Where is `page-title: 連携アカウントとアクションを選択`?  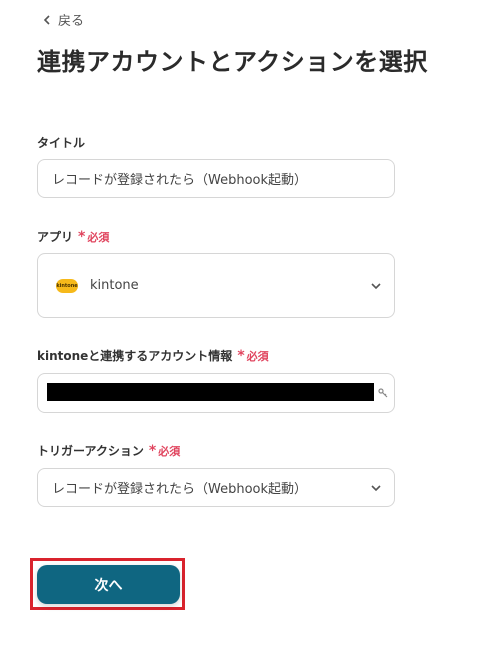
page-title: 連携アカウントとアクションを選択 is located at coordinates (232, 62).